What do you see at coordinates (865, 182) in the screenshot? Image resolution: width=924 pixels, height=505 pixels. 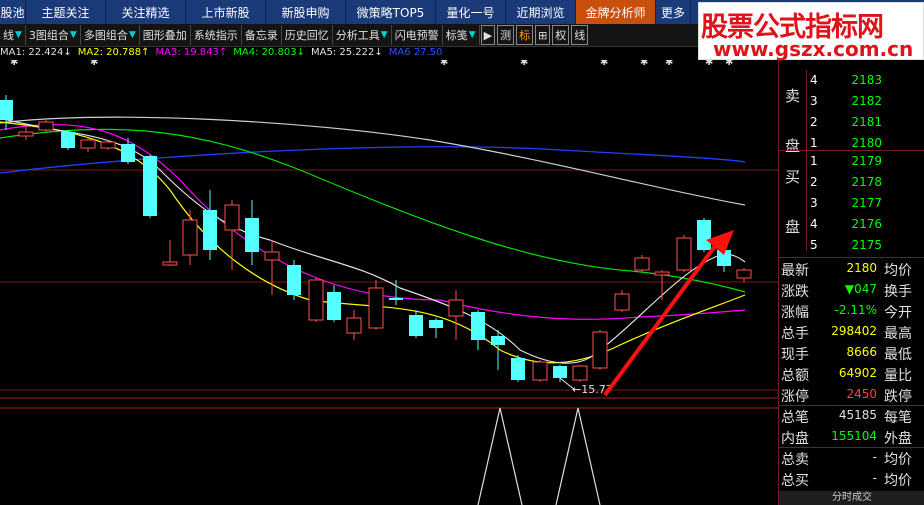 I see `order-book-row: 2 2178184` at bounding box center [865, 182].